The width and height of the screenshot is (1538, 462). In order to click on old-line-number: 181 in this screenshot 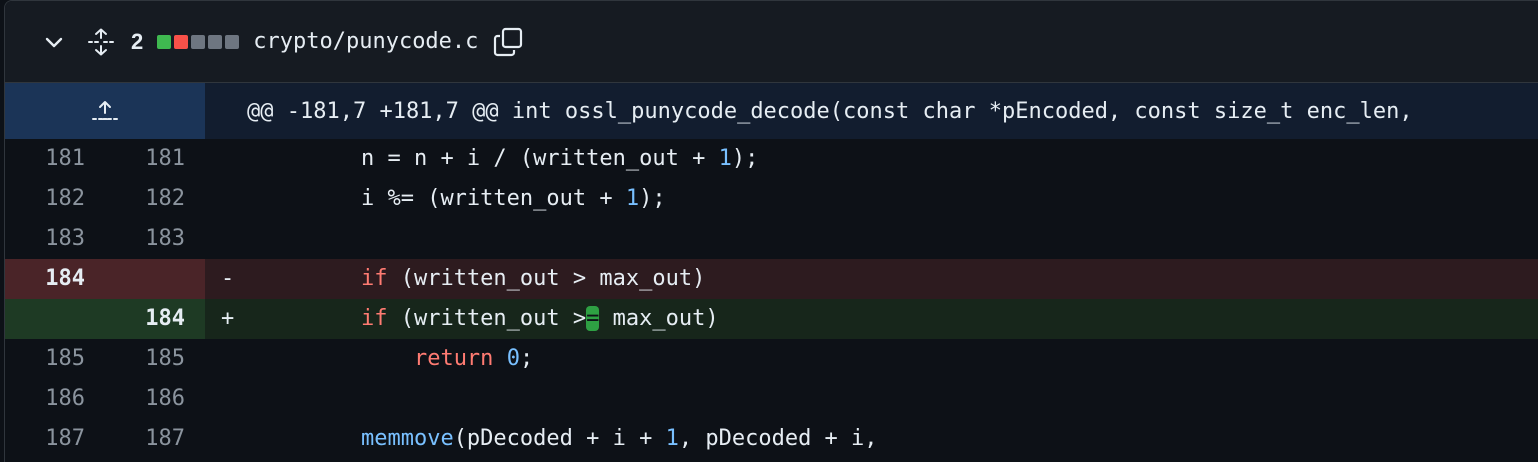, I will do `click(55, 159)`.